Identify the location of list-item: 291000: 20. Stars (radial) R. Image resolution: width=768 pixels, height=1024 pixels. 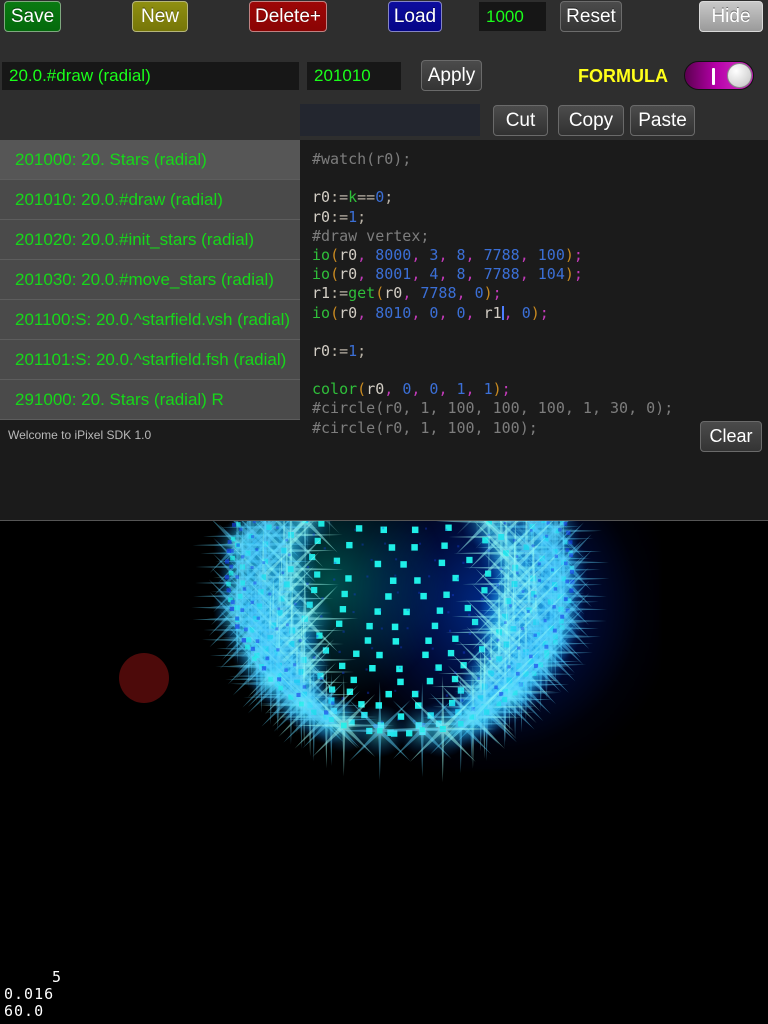
(150, 400).